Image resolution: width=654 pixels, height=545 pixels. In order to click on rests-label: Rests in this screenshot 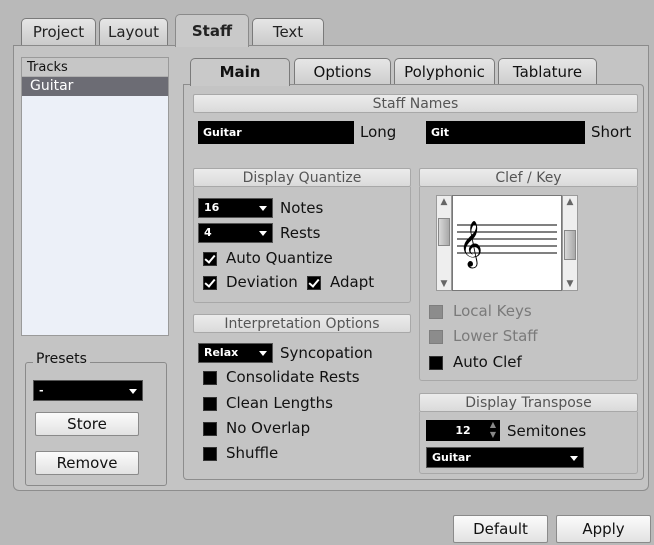, I will do `click(300, 233)`.